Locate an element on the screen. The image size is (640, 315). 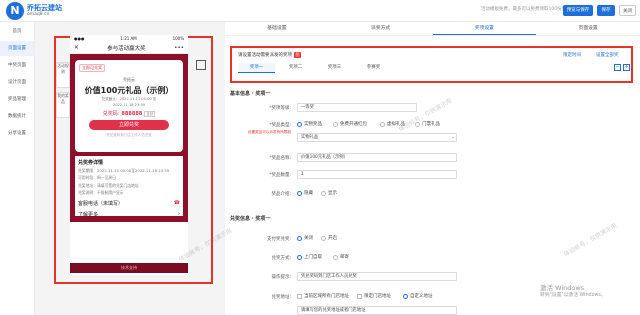
method-option-mail-label: 邮寄 is located at coordinates (344, 257).